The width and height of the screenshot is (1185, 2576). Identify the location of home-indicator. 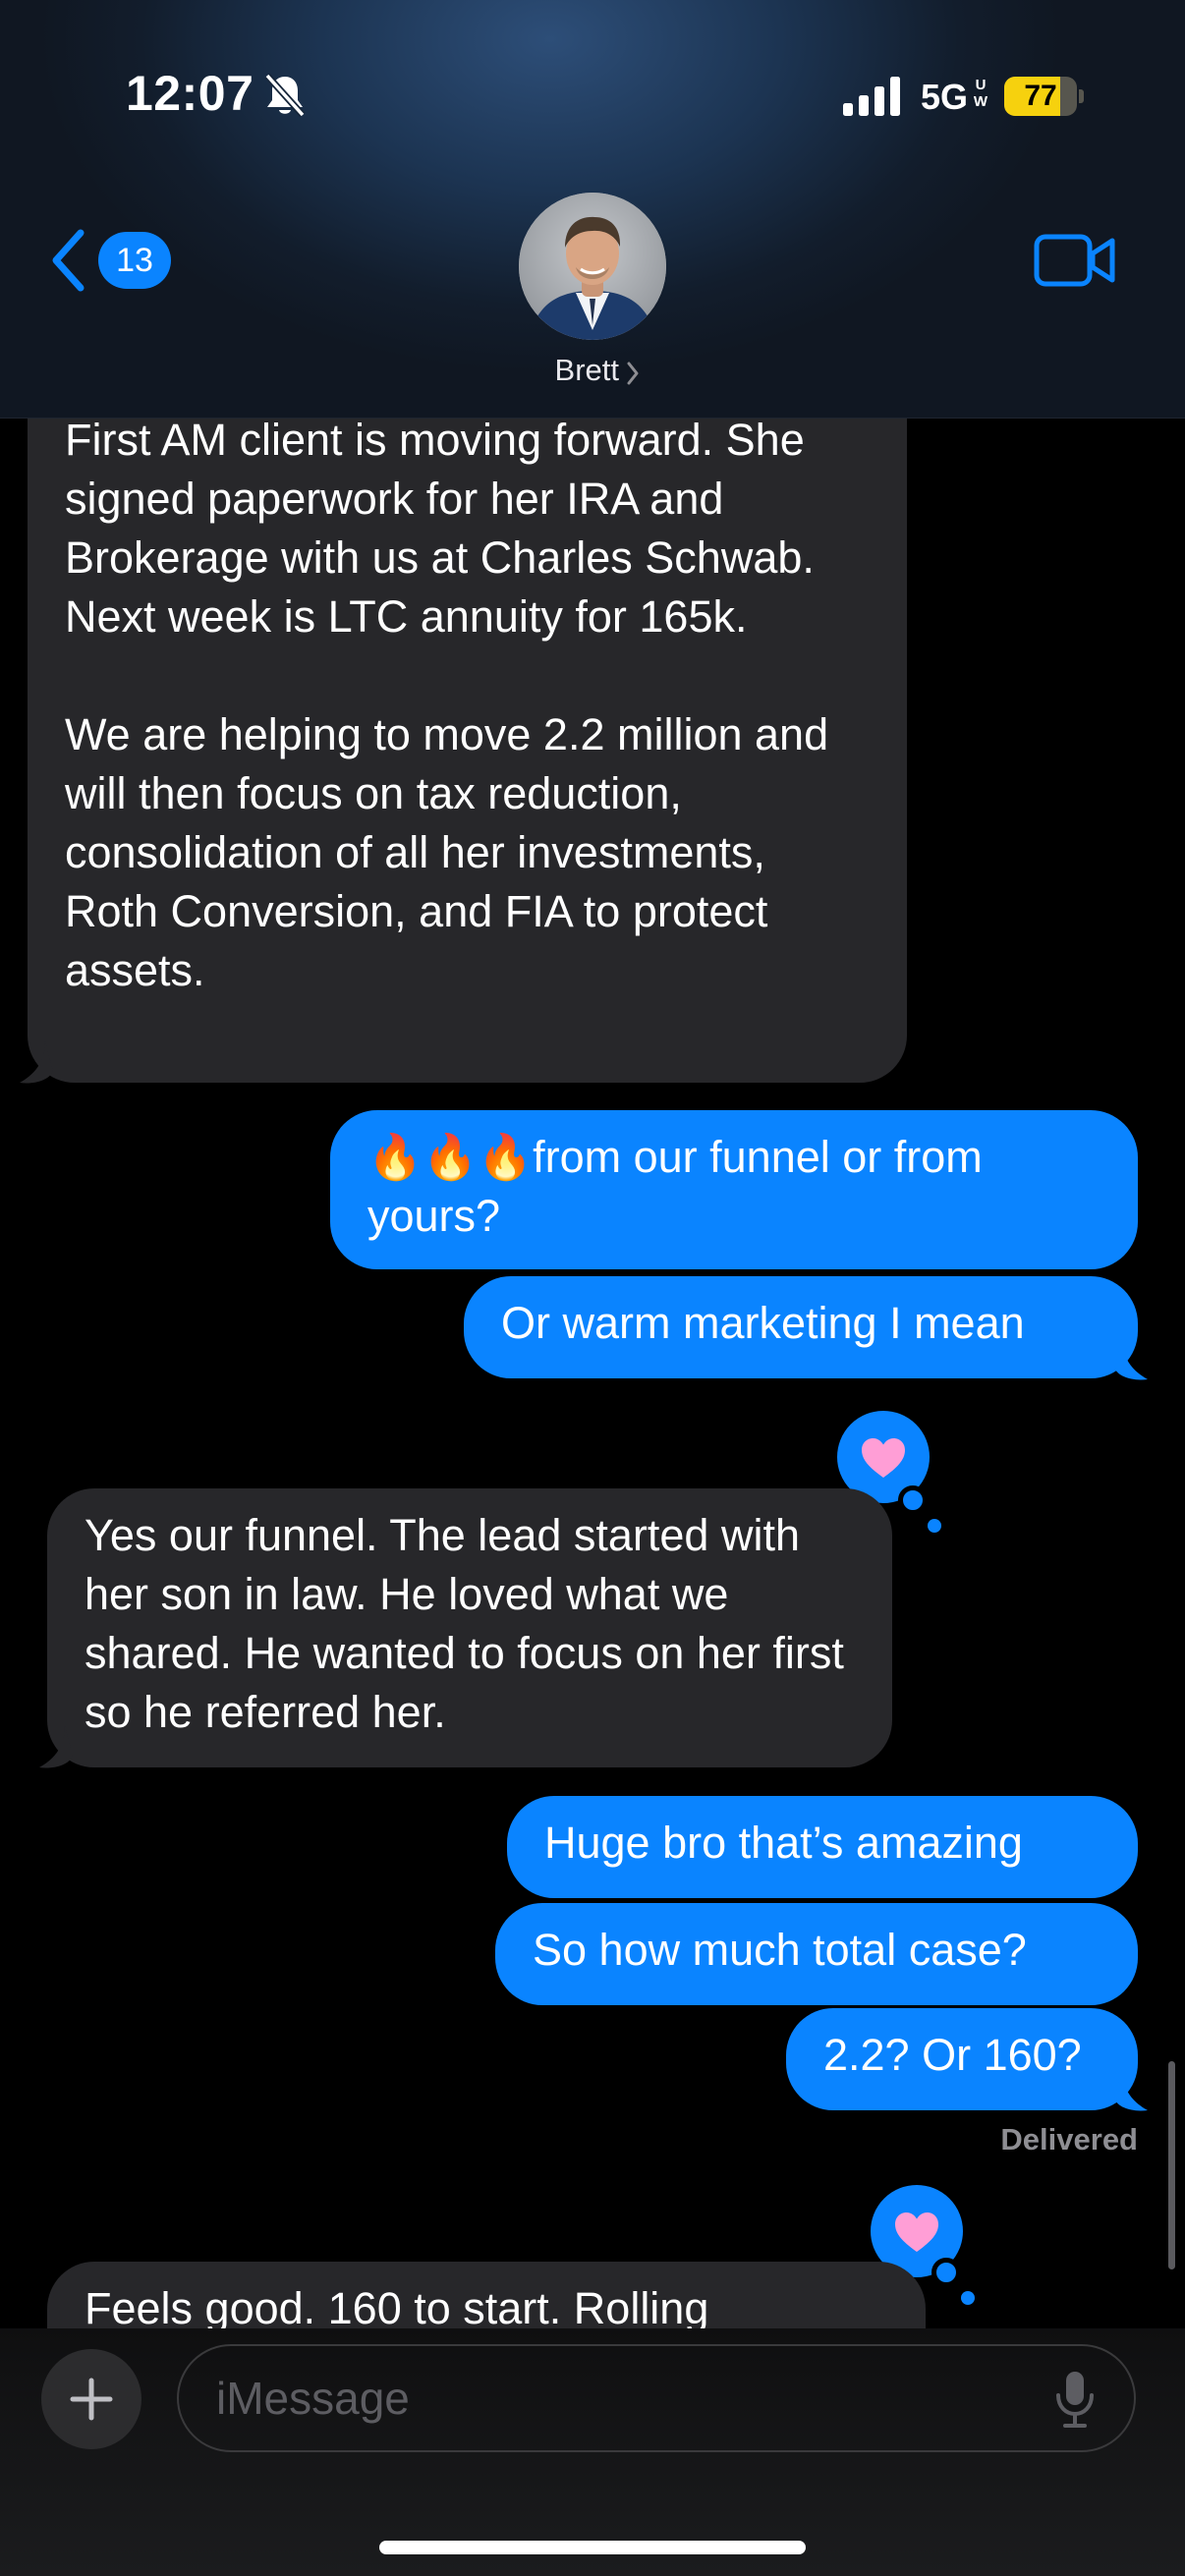
(592, 2547).